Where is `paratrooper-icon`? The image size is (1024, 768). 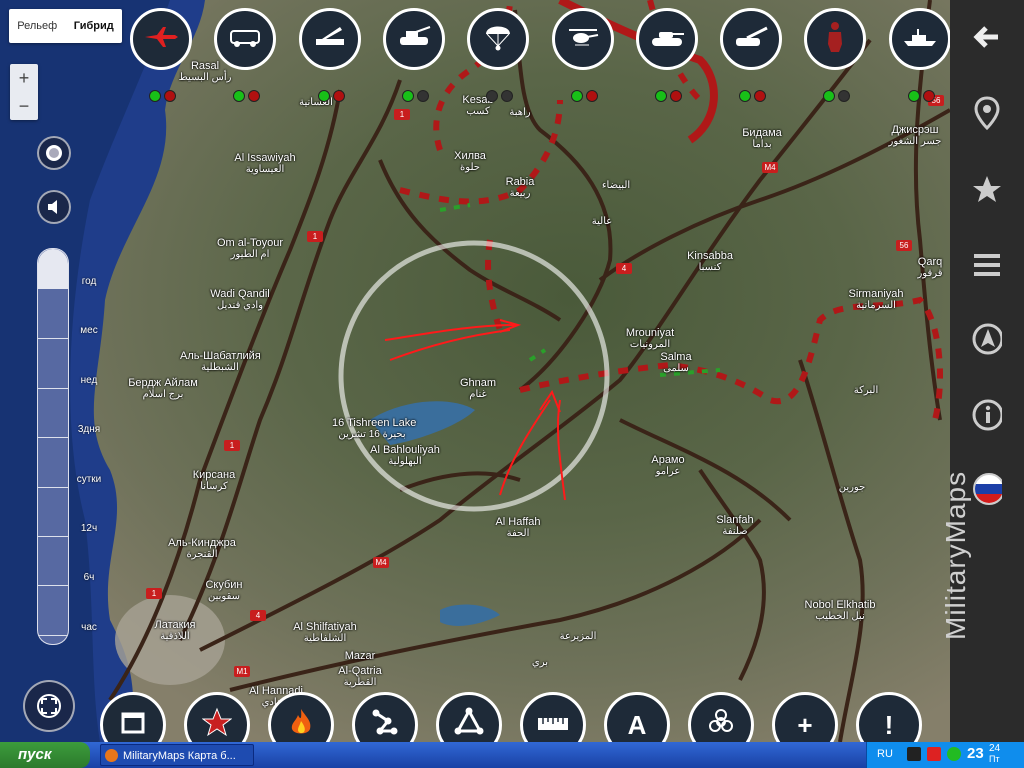 paratrooper-icon is located at coordinates (498, 39).